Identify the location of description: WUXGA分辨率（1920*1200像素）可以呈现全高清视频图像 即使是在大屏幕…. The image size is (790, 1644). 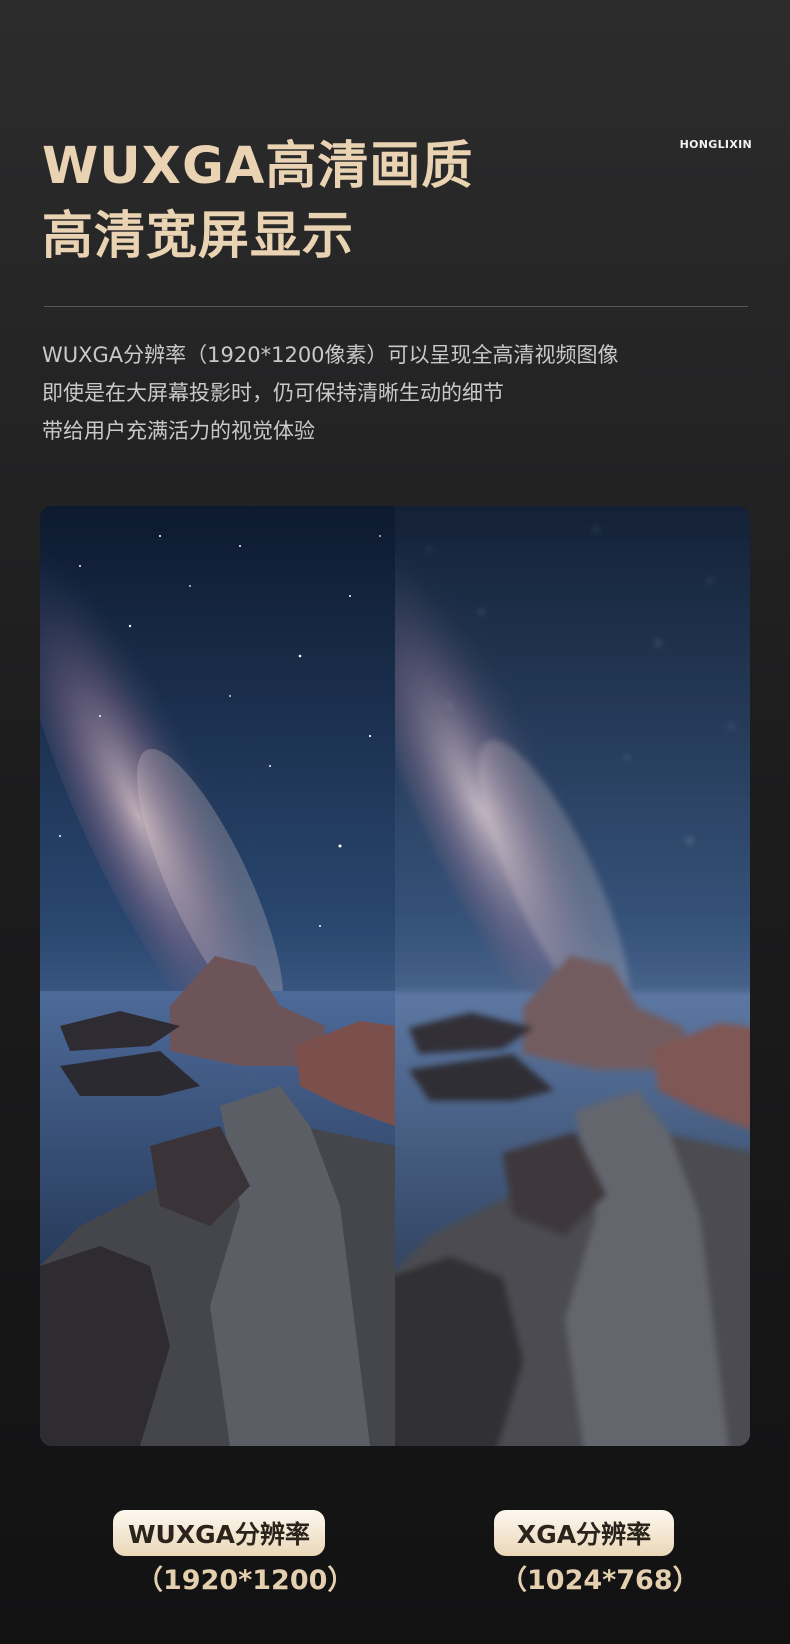
(330, 393).